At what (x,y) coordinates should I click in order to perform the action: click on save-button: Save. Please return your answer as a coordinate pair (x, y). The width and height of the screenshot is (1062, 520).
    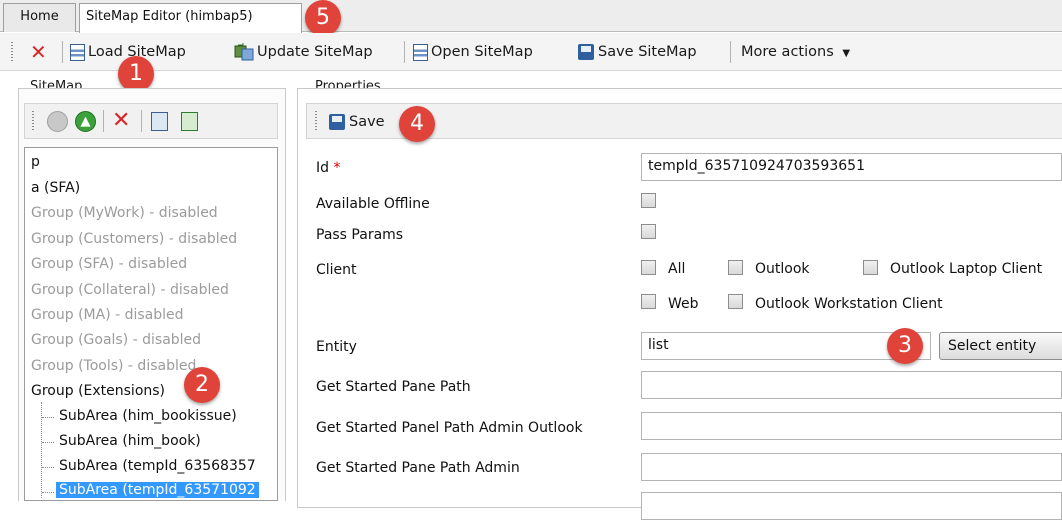
    Looking at the image, I should click on (357, 122).